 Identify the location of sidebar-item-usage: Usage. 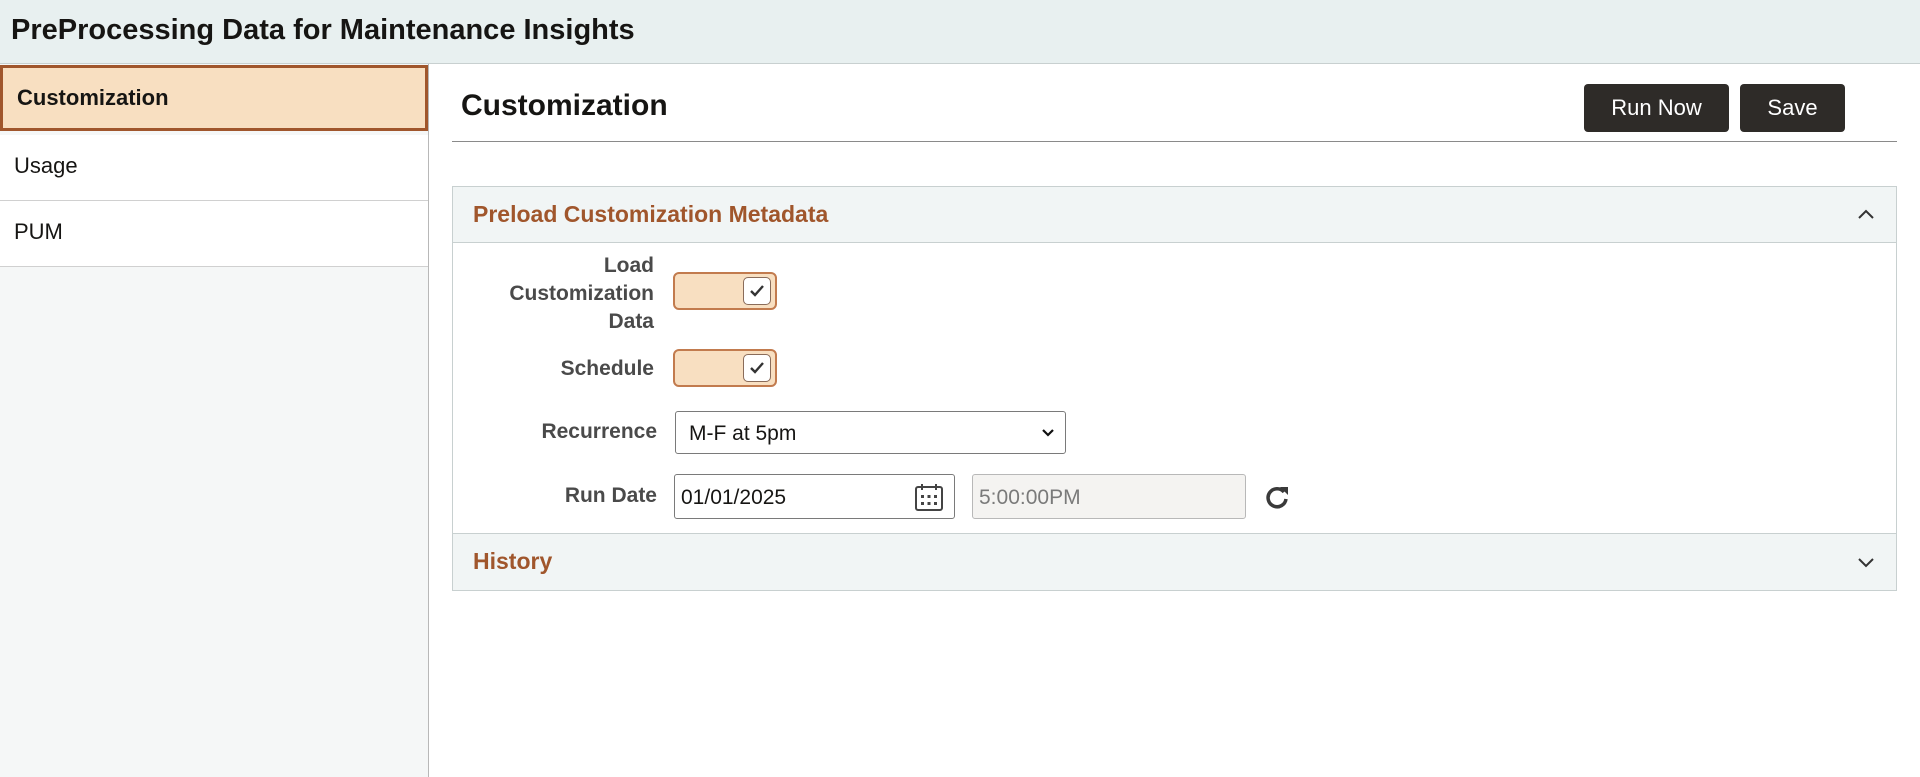
(214, 168).